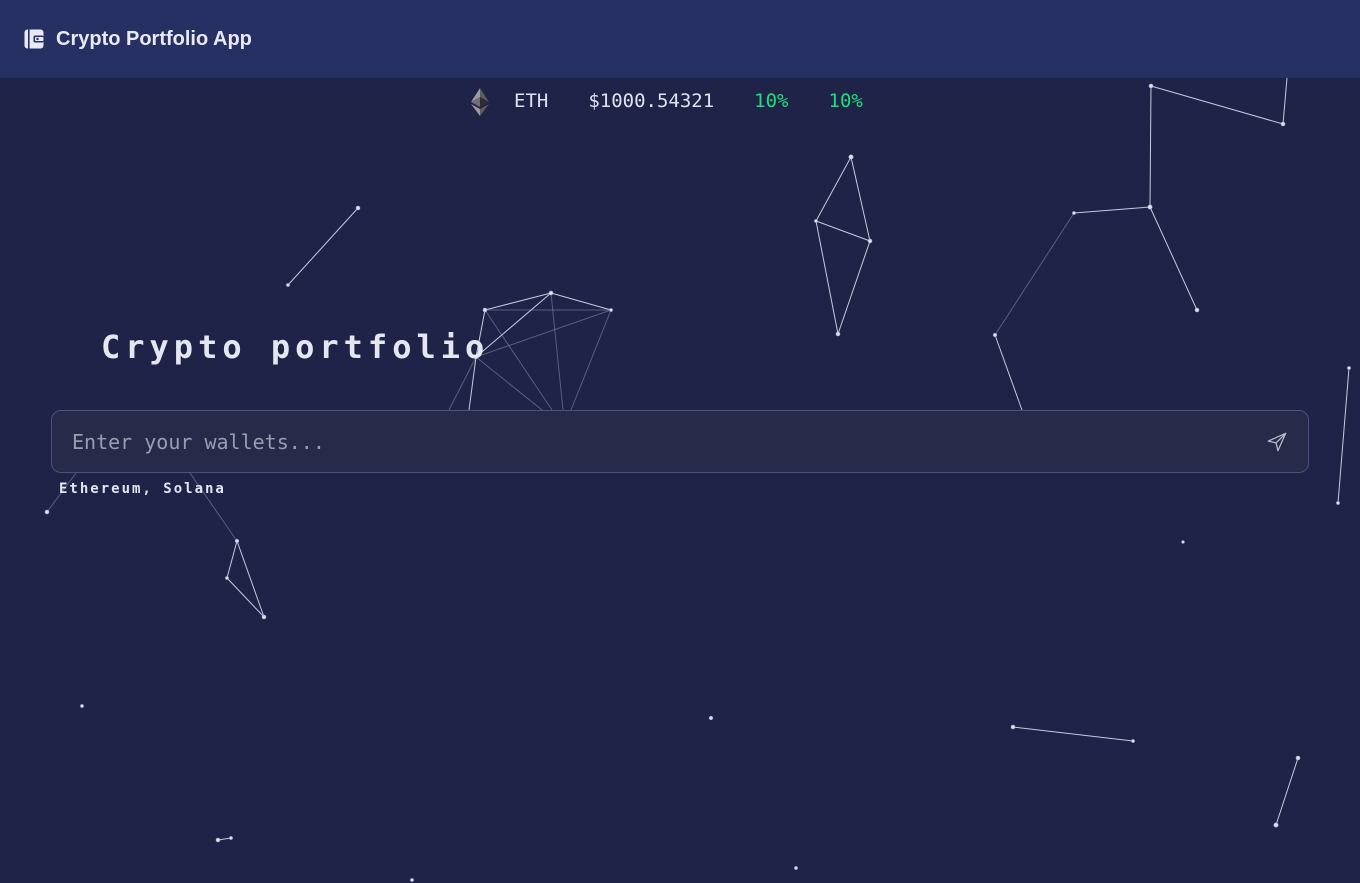 The height and width of the screenshot is (883, 1360). What do you see at coordinates (845, 101) in the screenshot?
I see `price-change-secondary: 10%` at bounding box center [845, 101].